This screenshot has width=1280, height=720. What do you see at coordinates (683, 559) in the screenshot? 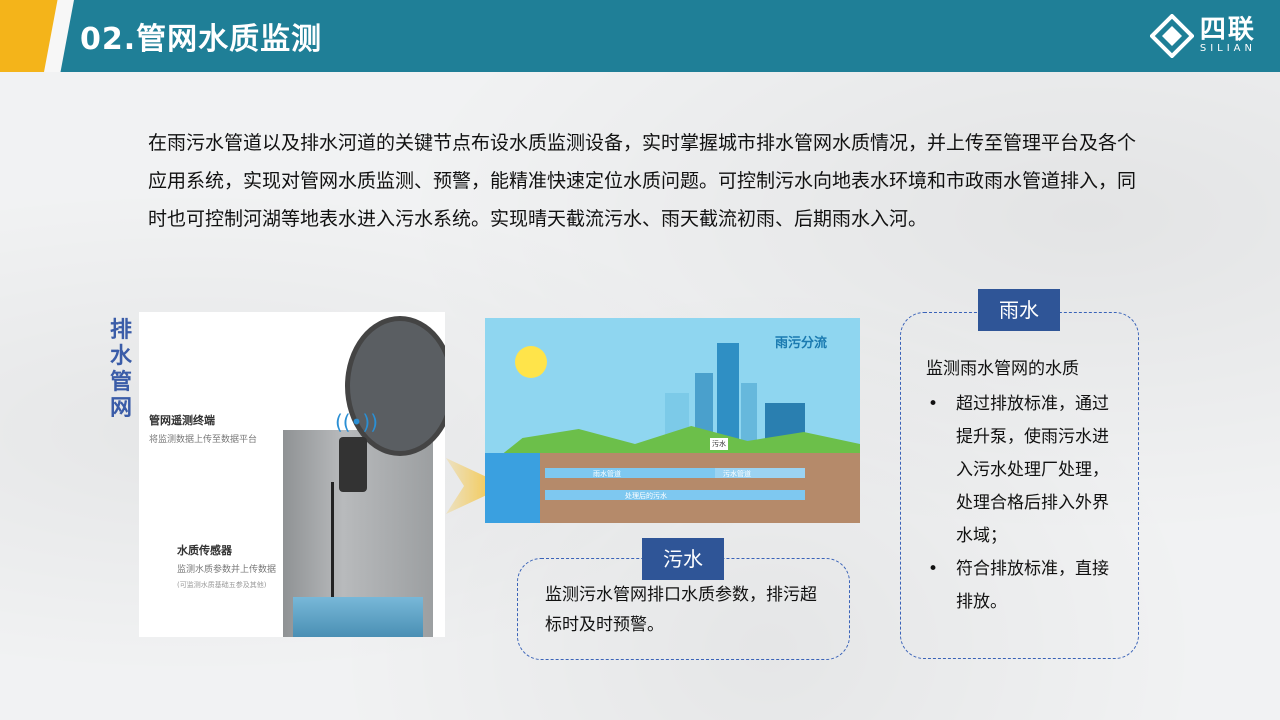
I see `sewage-tag: 污水` at bounding box center [683, 559].